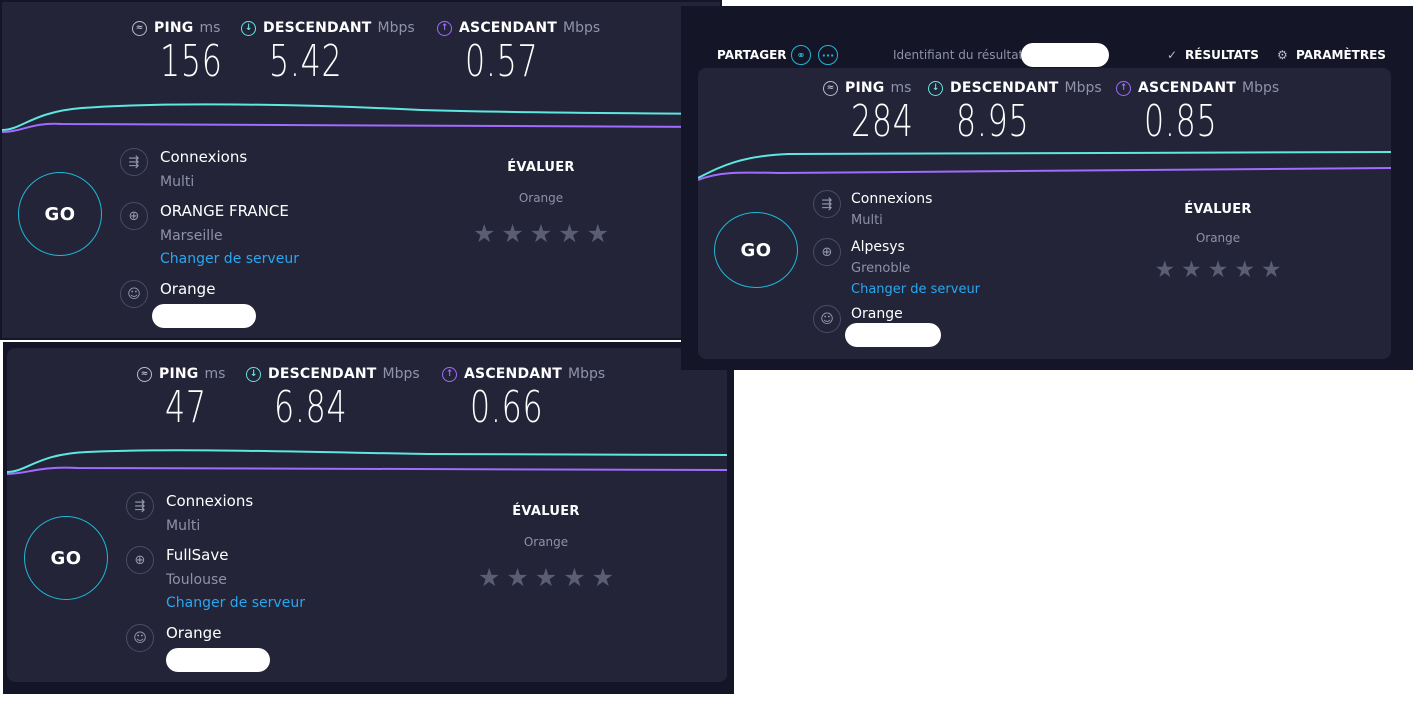  Describe the element at coordinates (993, 121) in the screenshot. I see `download-value: 8.95` at that location.